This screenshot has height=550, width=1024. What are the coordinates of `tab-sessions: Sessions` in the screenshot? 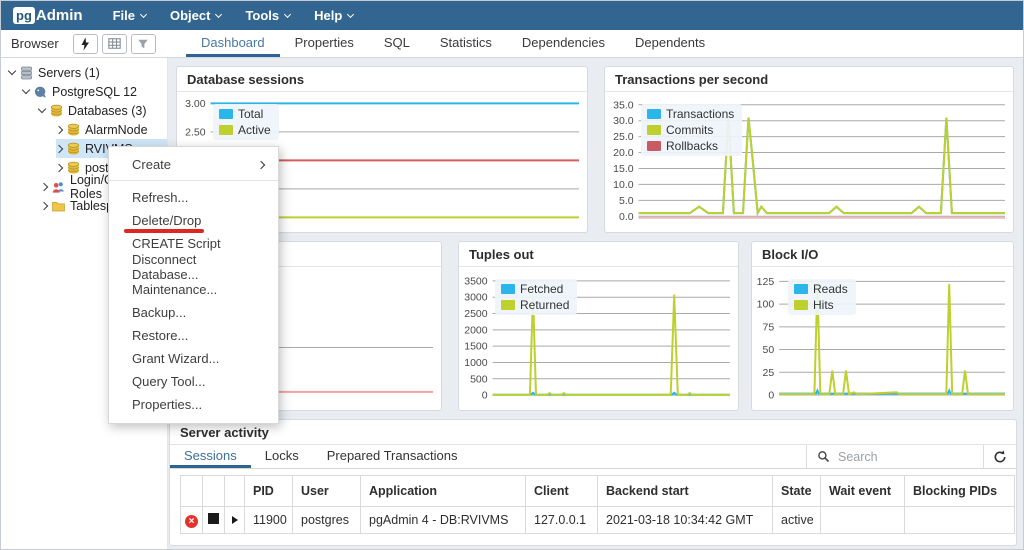 It's located at (210, 456).